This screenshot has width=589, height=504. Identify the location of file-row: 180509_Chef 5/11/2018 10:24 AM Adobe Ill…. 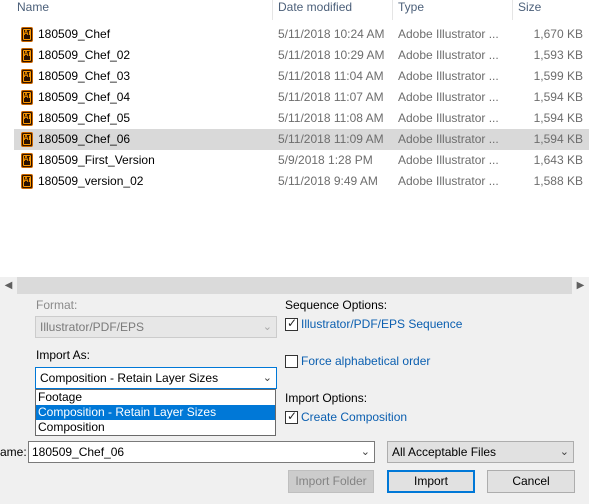
(301, 34).